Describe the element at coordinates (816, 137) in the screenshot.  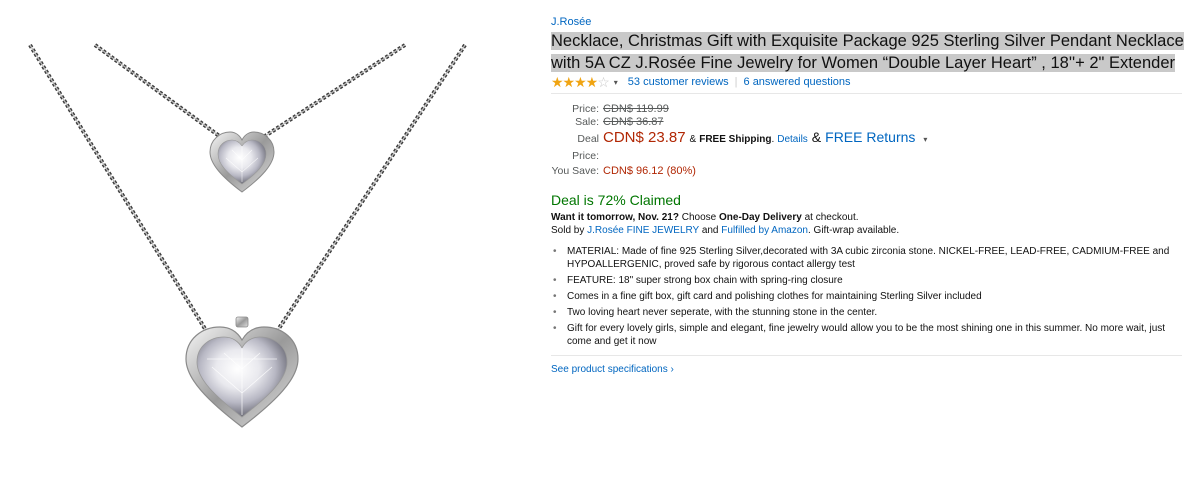
I see `returns-ampersand: &` at that location.